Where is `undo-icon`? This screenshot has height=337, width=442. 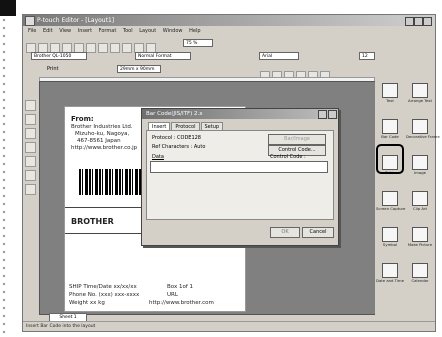 undo-icon is located at coordinates (127, 47).